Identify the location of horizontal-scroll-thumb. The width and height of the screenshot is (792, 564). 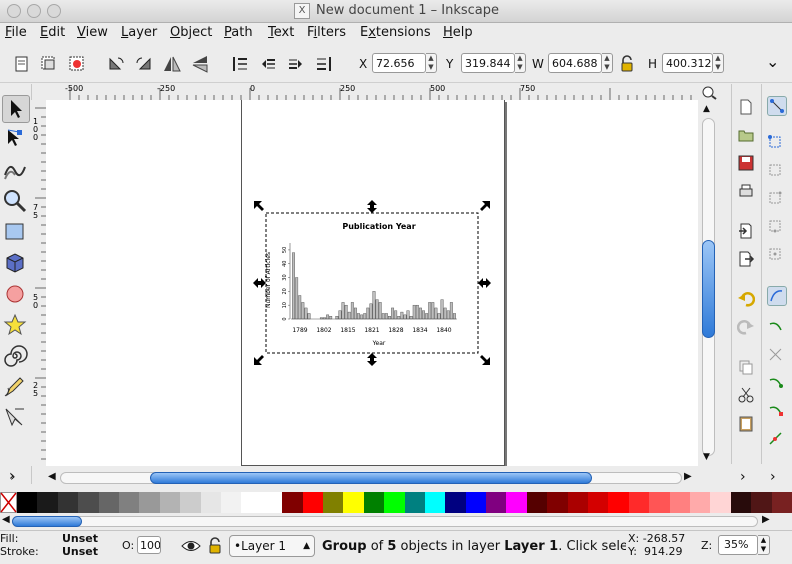
(371, 478).